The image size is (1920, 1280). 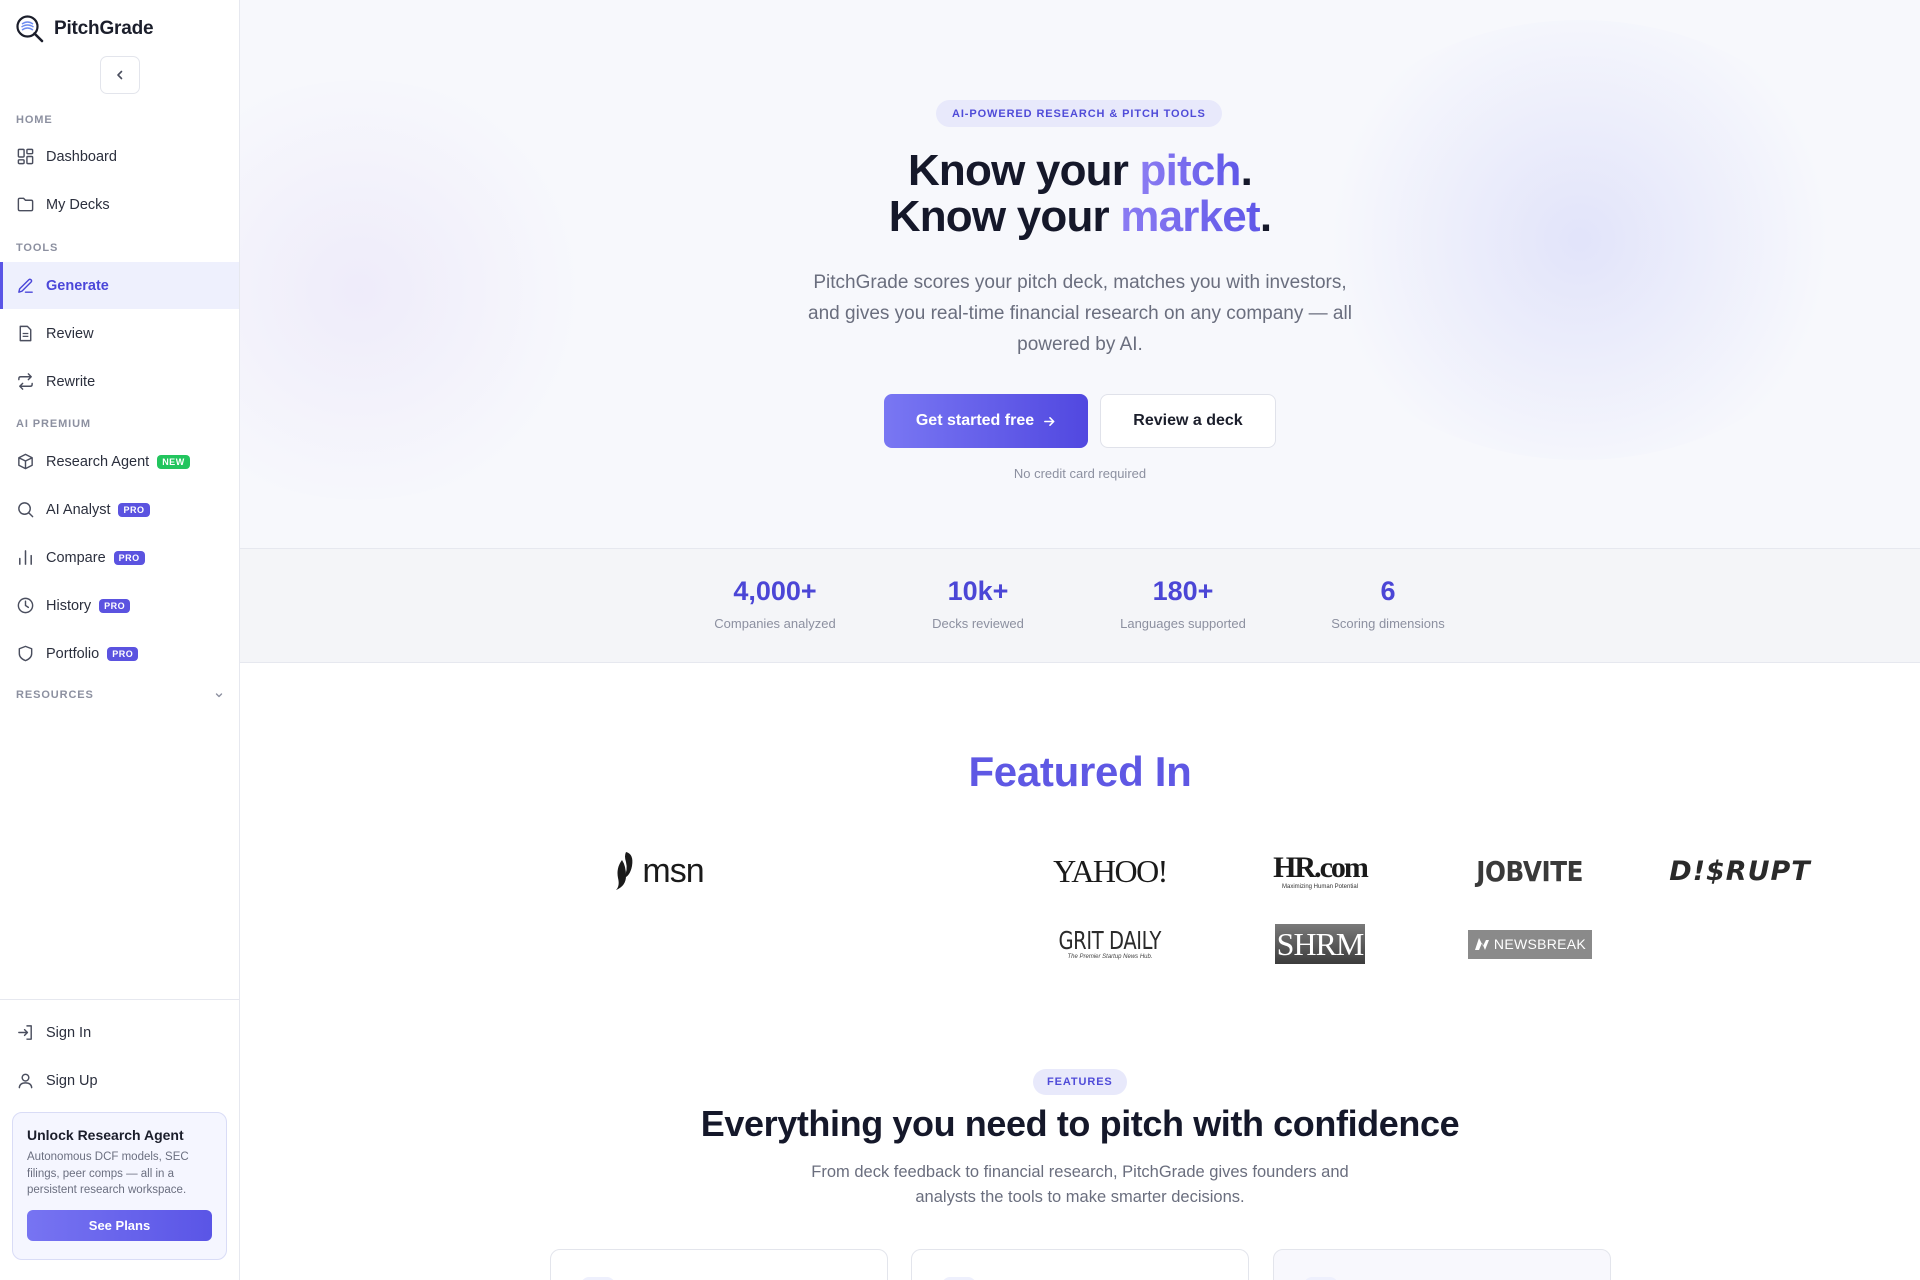 I want to click on sidebar-item-label: History, so click(x=69, y=605).